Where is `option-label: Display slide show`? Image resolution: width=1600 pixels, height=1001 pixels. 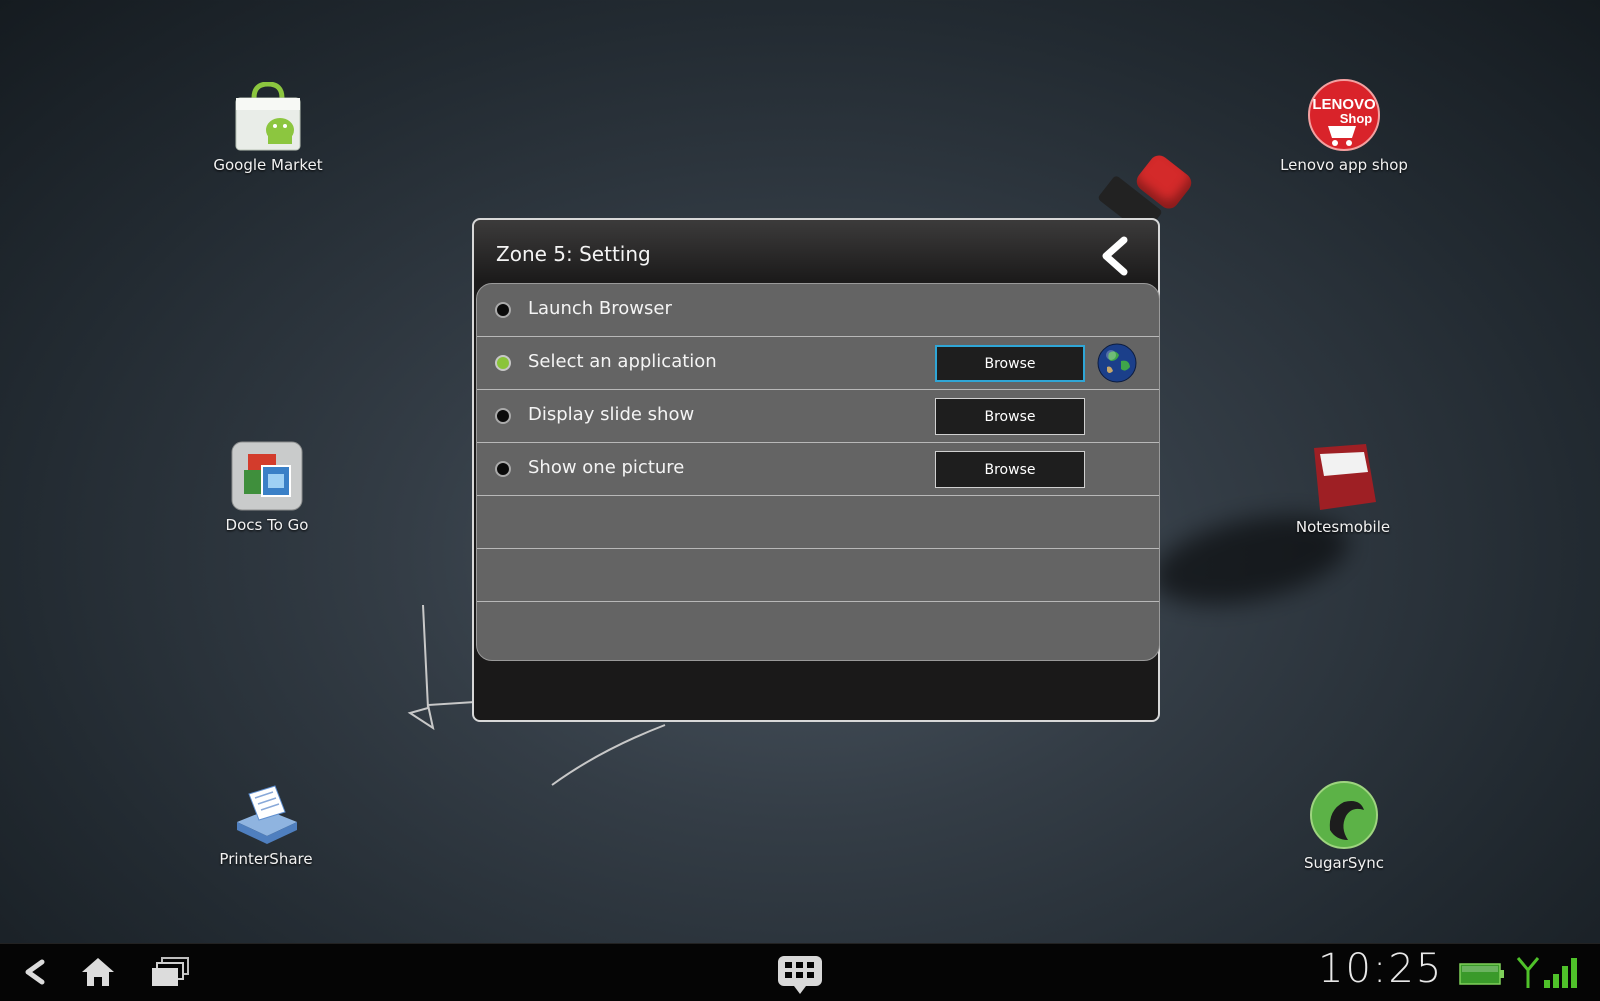 option-label: Display slide show is located at coordinates (611, 414).